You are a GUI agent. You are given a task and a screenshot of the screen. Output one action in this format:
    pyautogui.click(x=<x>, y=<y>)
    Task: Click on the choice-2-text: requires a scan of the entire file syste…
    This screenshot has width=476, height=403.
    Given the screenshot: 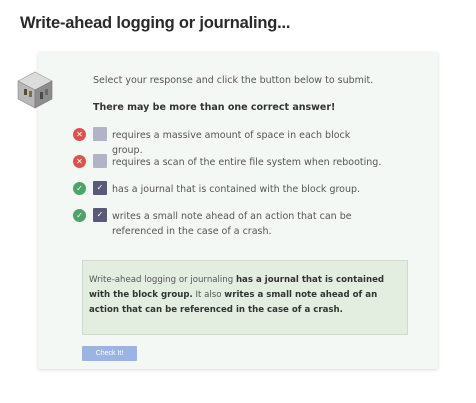 What is the action you would take?
    pyautogui.click(x=247, y=162)
    